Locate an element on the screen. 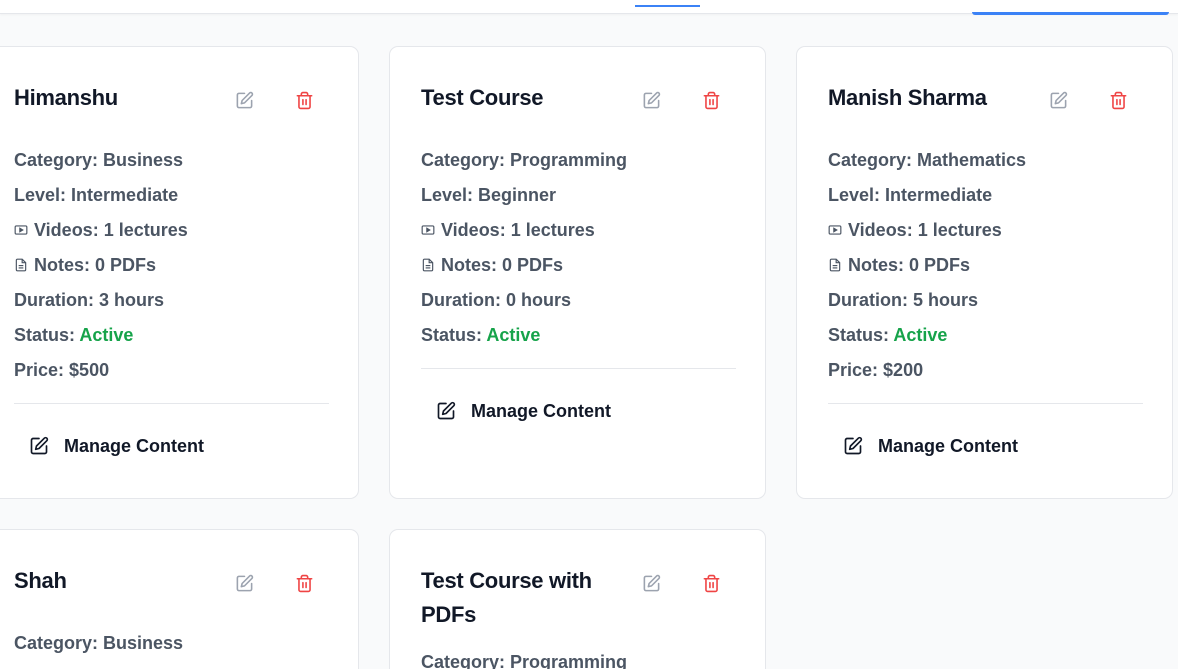  add-course-button is located at coordinates (1070, 13).